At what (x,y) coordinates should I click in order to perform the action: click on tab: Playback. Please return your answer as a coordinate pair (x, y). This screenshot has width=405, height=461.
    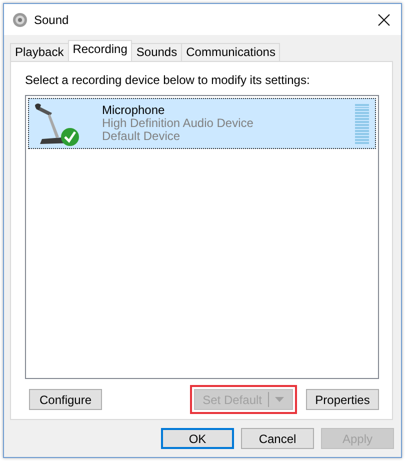
    Looking at the image, I should click on (39, 52).